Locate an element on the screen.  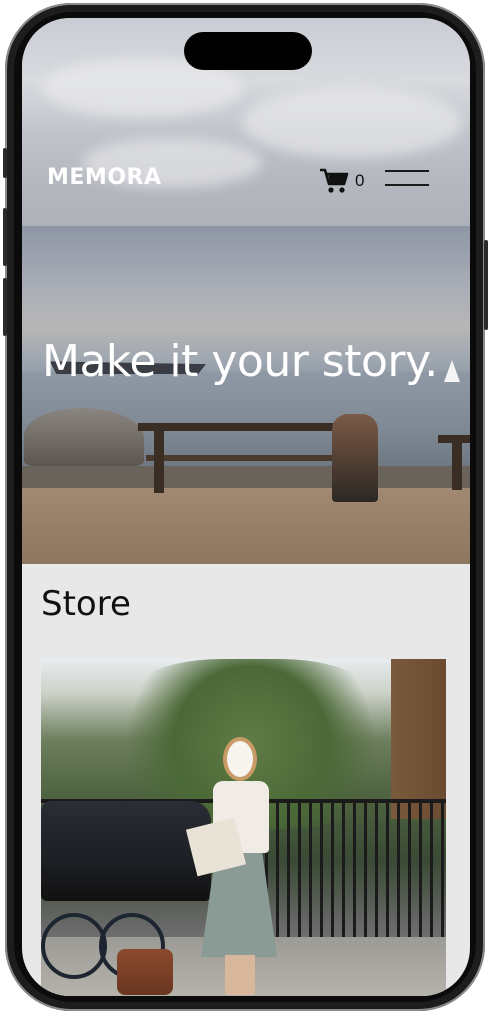
cart-icon is located at coordinates (334, 180).